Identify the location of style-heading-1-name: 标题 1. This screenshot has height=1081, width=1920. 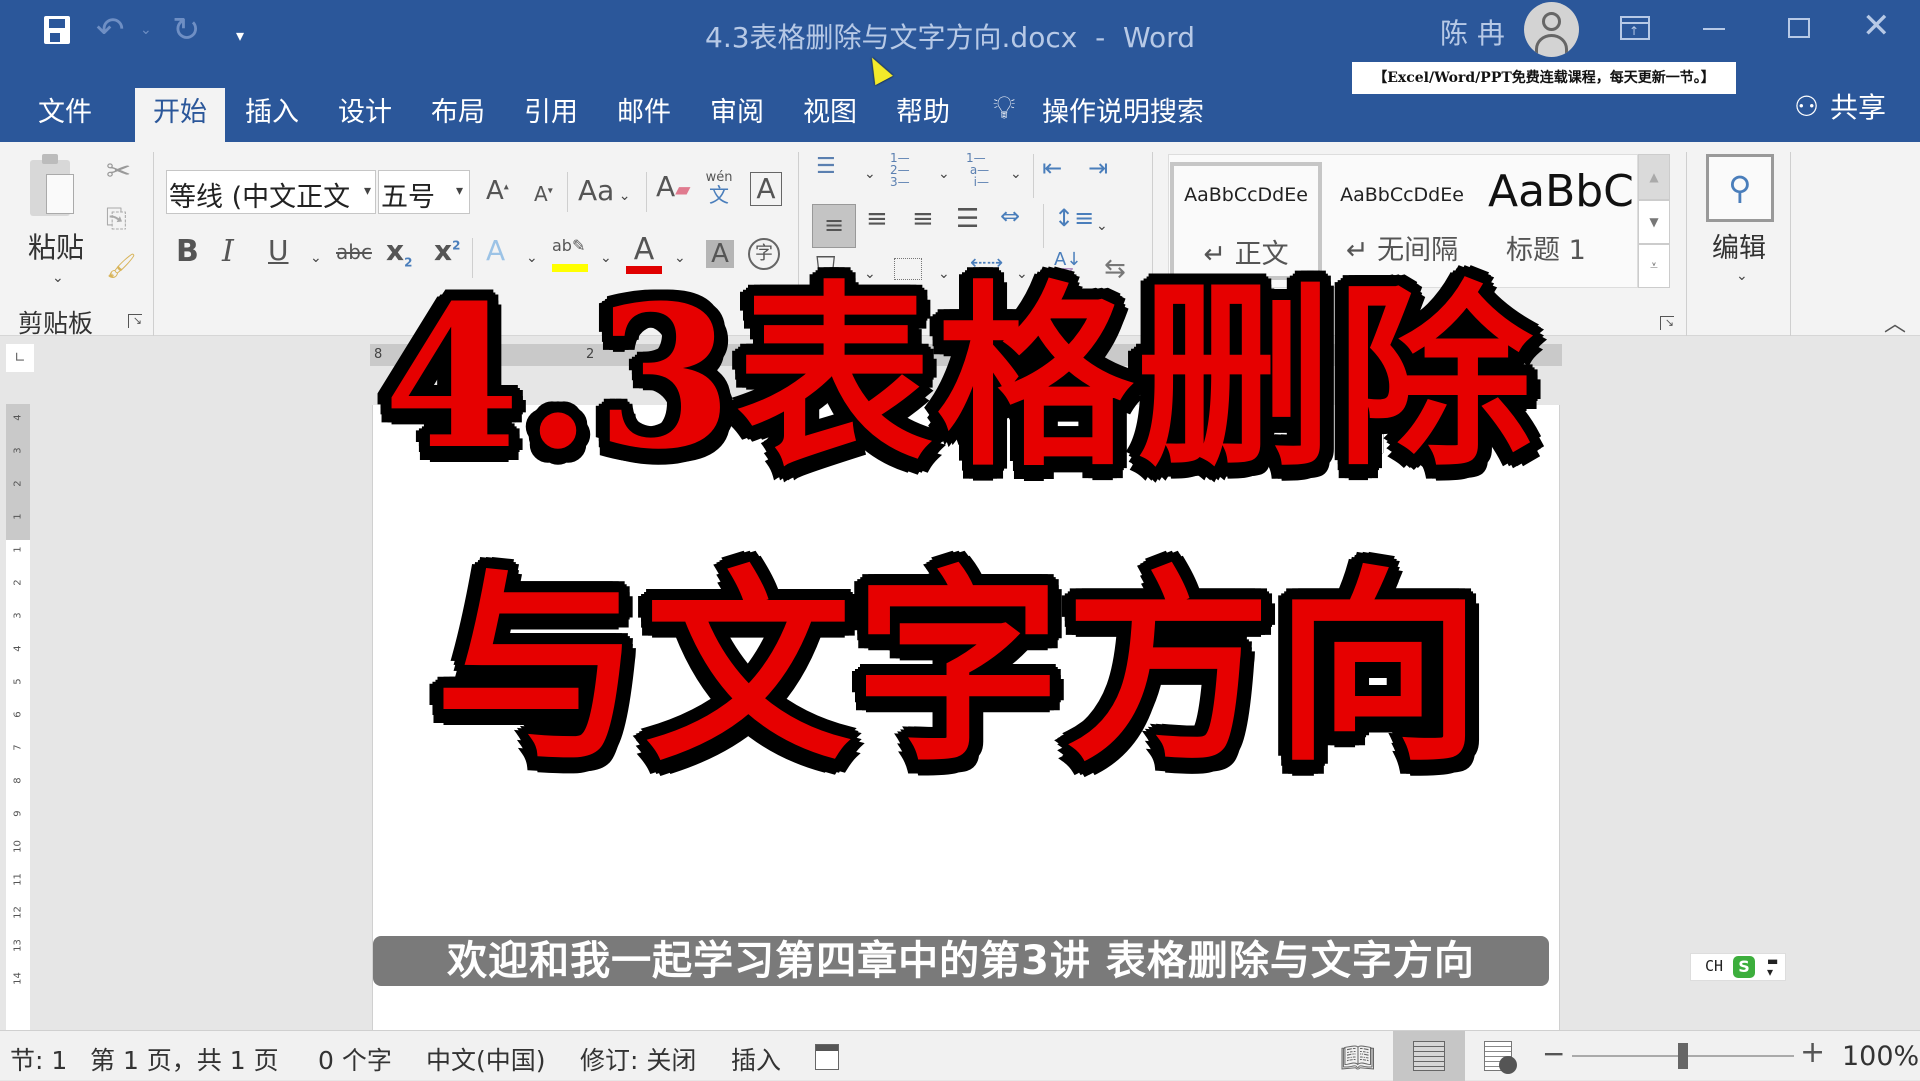
(1546, 250).